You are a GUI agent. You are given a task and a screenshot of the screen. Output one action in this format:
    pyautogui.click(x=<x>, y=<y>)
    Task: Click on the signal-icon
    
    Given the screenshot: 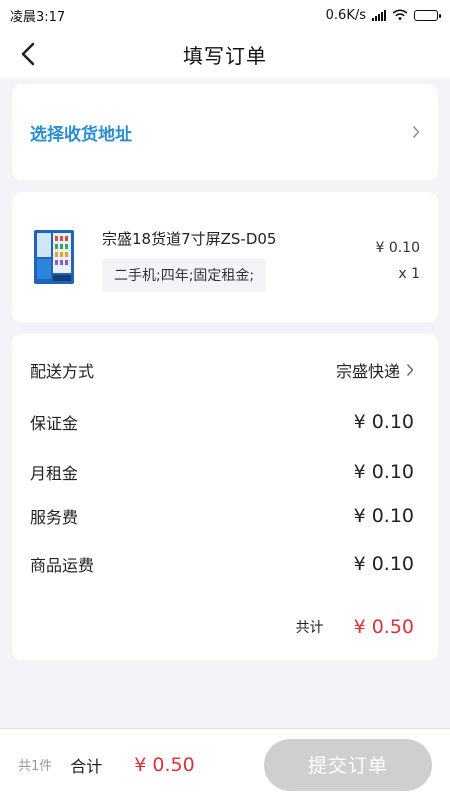 What is the action you would take?
    pyautogui.click(x=379, y=15)
    